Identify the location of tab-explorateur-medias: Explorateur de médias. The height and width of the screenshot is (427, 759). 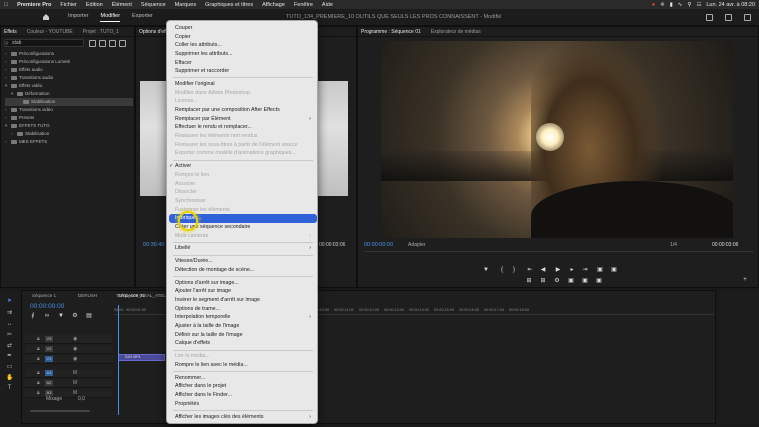
(456, 32).